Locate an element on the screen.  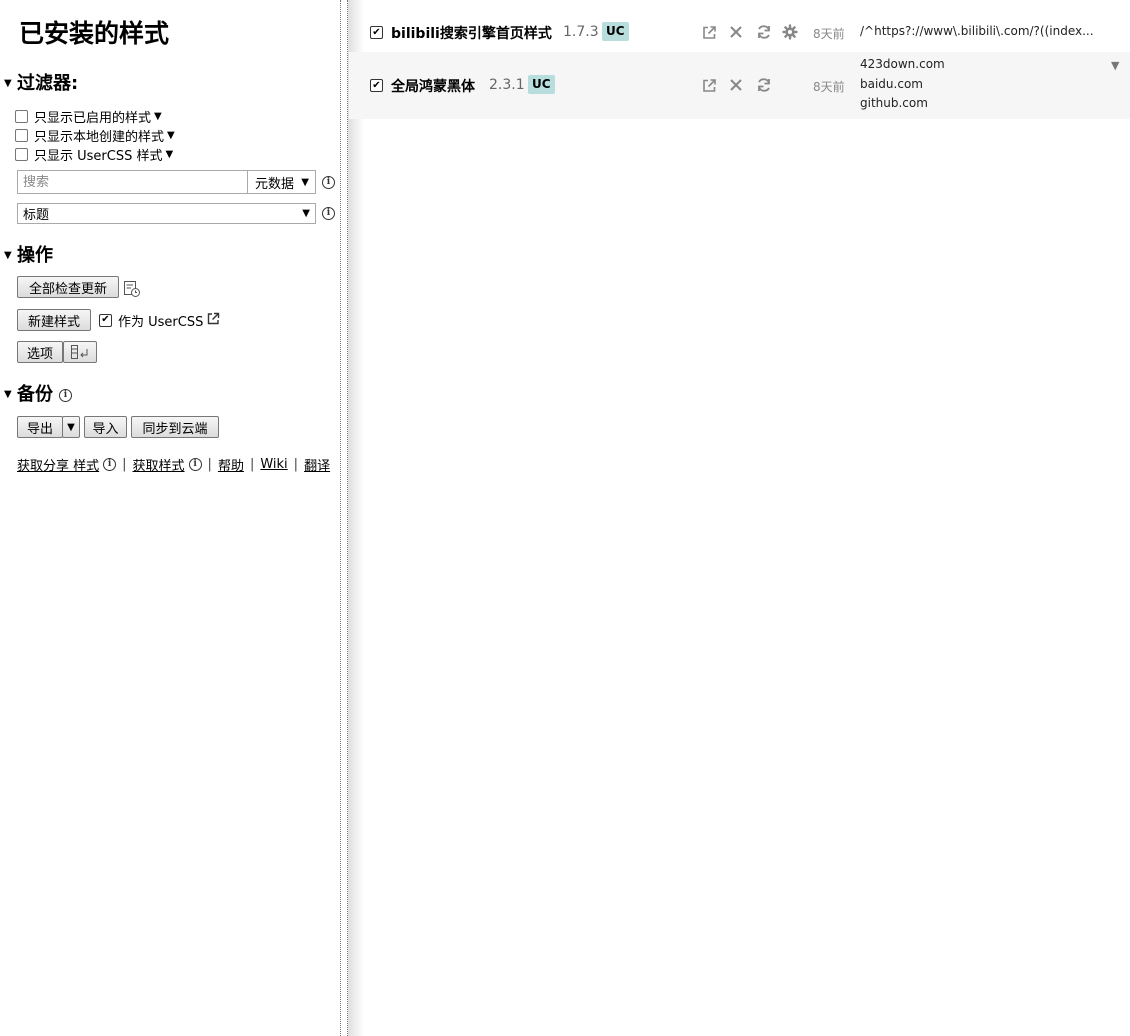
filters-heading: ▼ 过滤器: is located at coordinates (41, 84).